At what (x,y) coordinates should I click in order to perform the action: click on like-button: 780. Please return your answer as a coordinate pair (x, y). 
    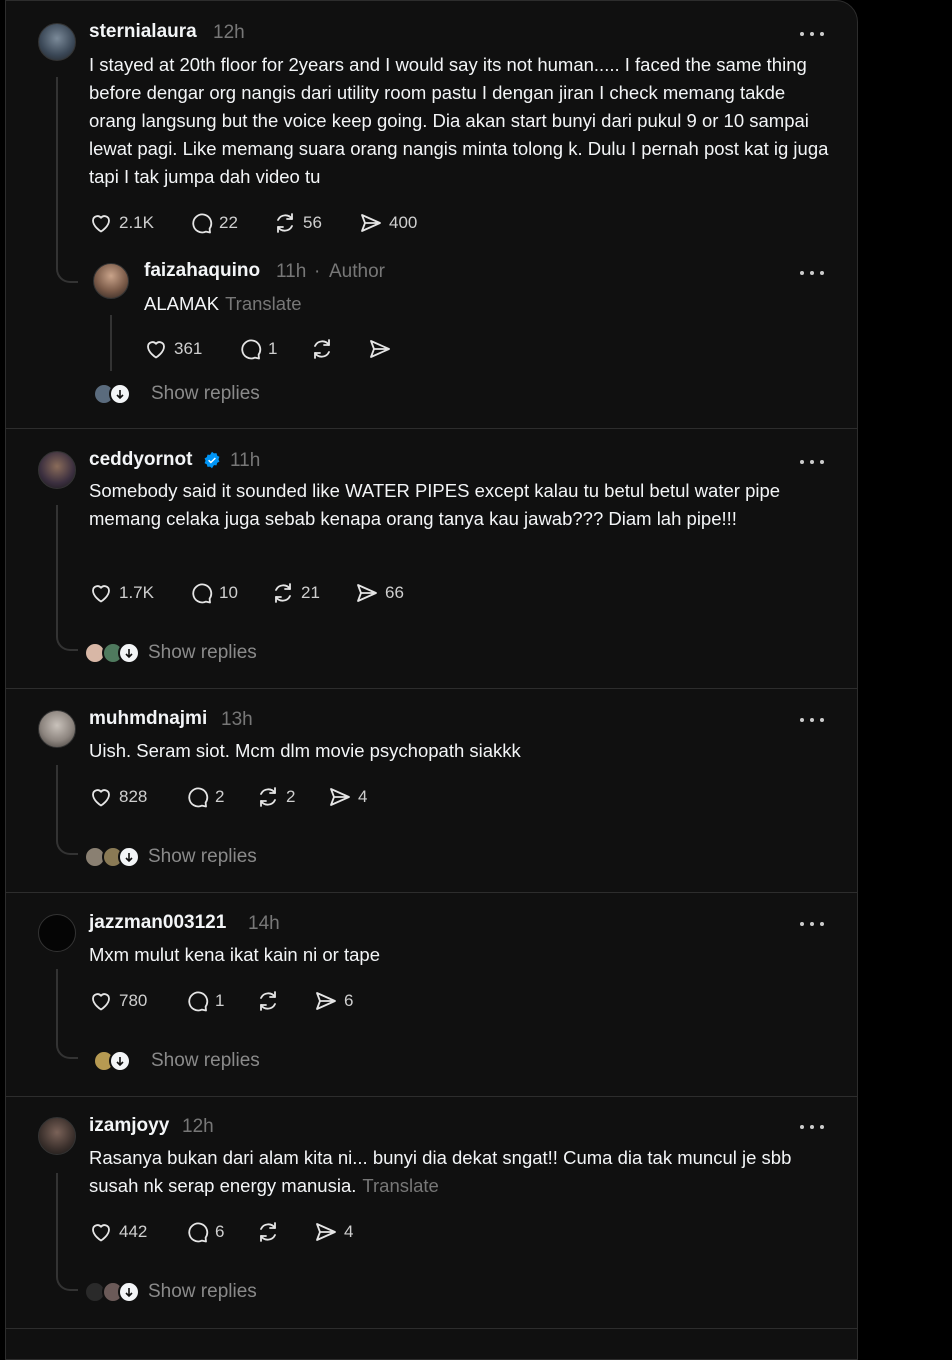
    Looking at the image, I should click on (118, 1001).